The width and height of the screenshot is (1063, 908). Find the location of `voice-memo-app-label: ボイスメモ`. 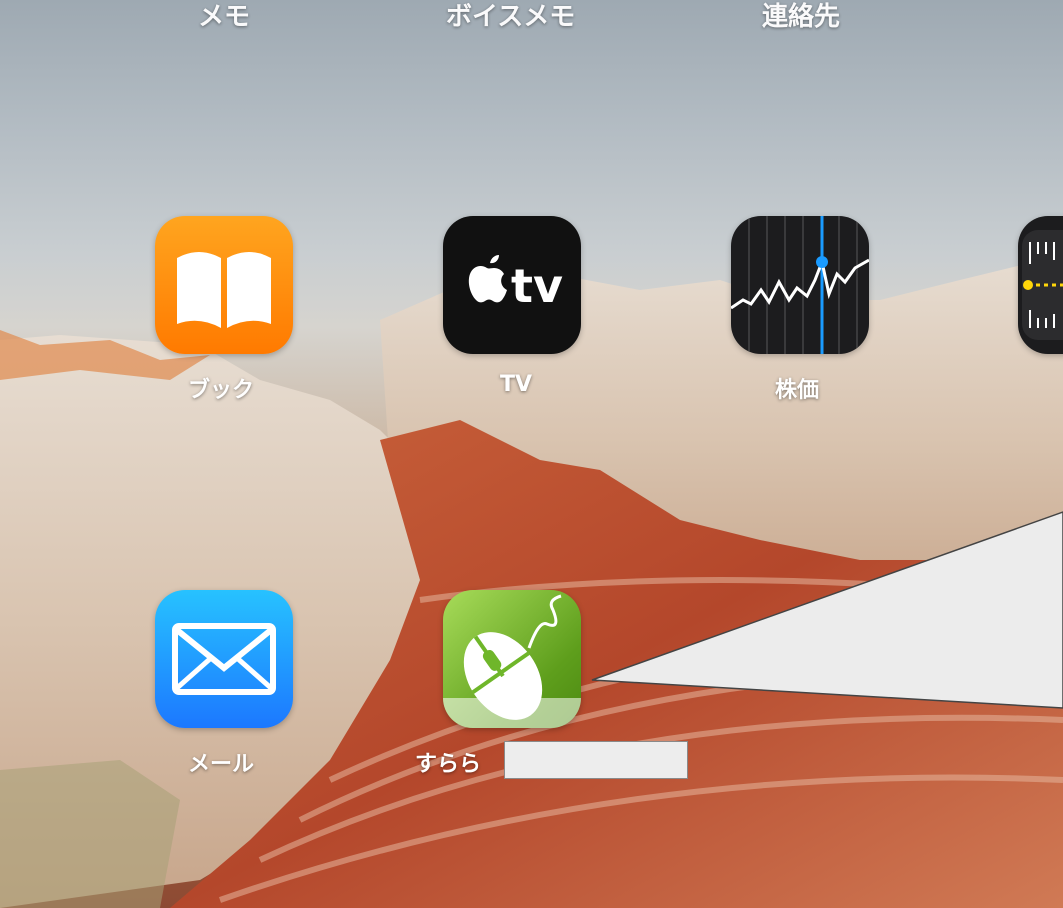

voice-memo-app-label: ボイスメモ is located at coordinates (510, 16).